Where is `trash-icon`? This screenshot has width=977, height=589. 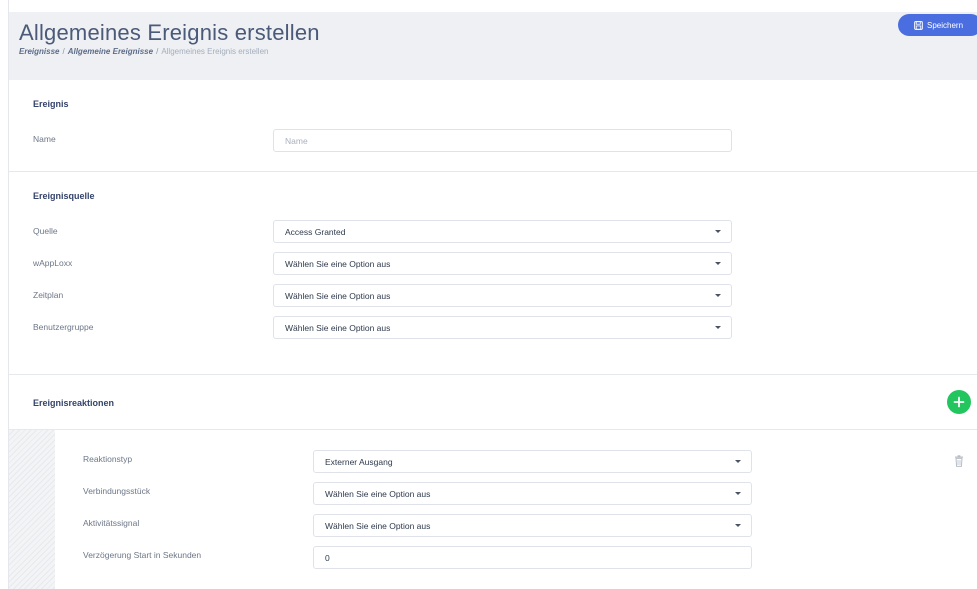 trash-icon is located at coordinates (959, 461).